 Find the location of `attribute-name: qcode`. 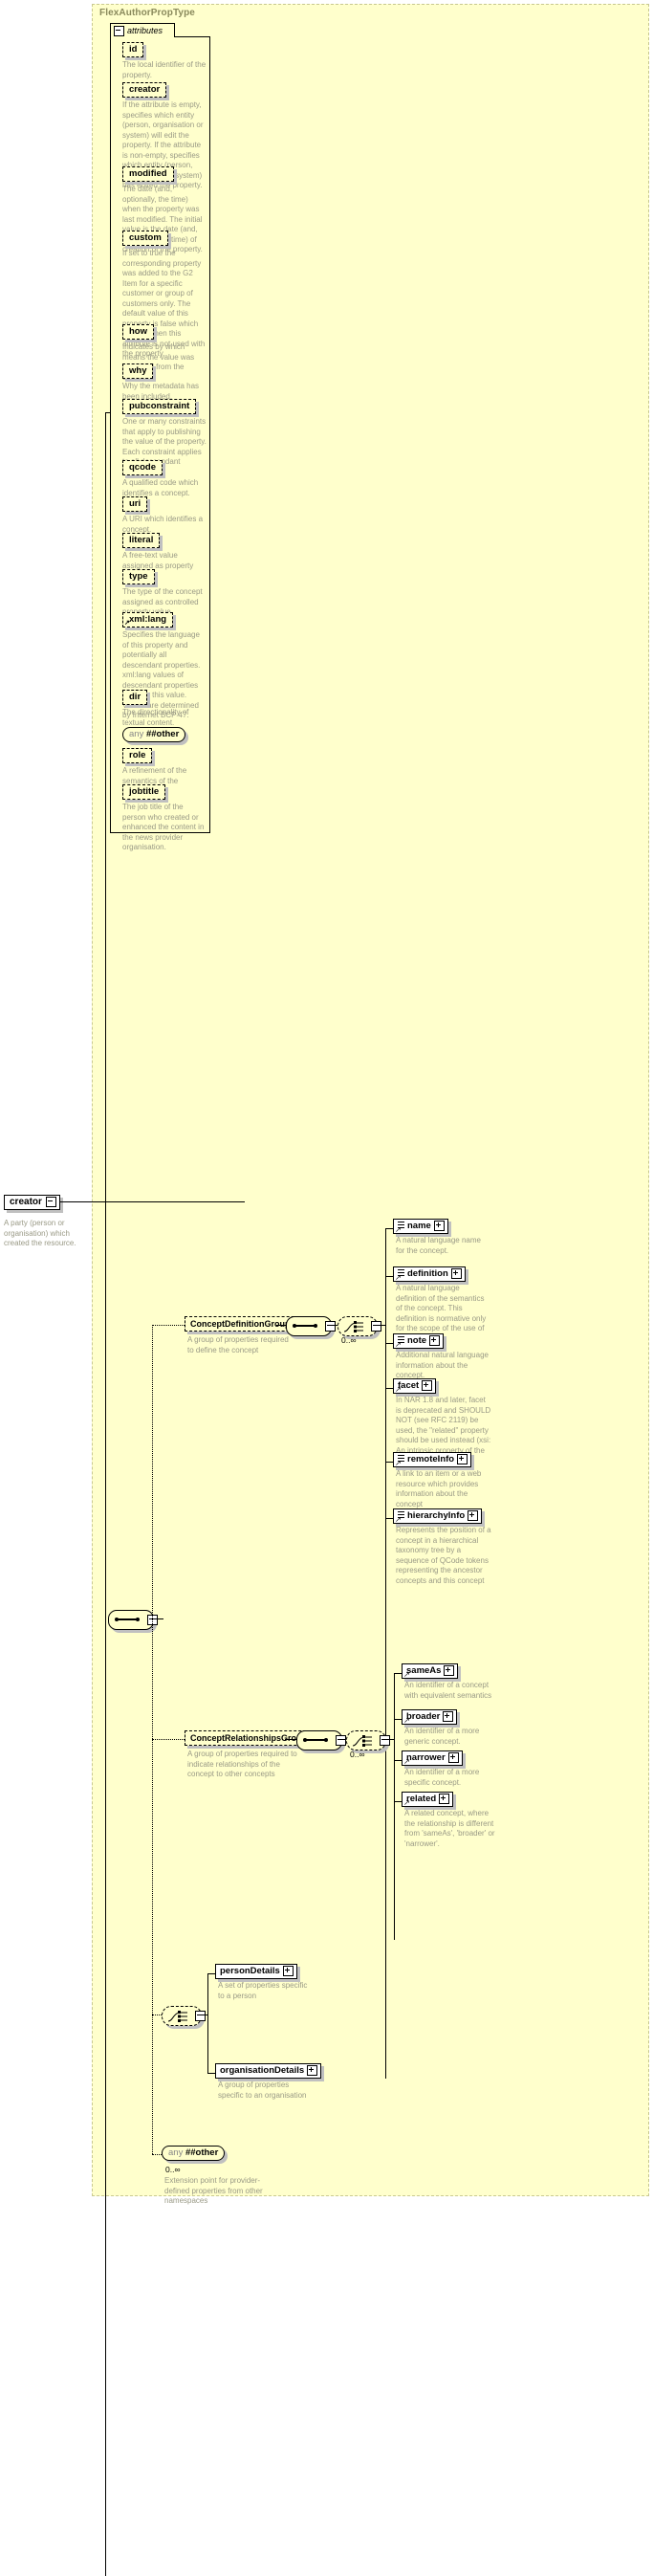

attribute-name: qcode is located at coordinates (142, 468).